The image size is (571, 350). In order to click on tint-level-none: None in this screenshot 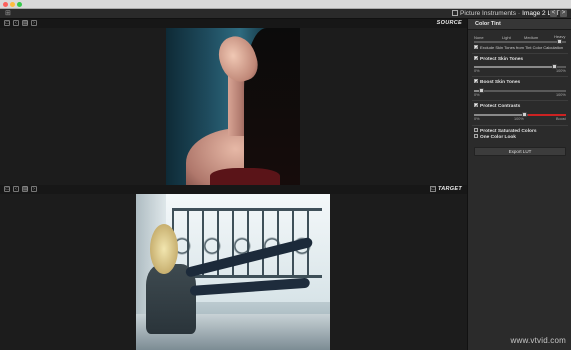, I will do `click(479, 37)`.